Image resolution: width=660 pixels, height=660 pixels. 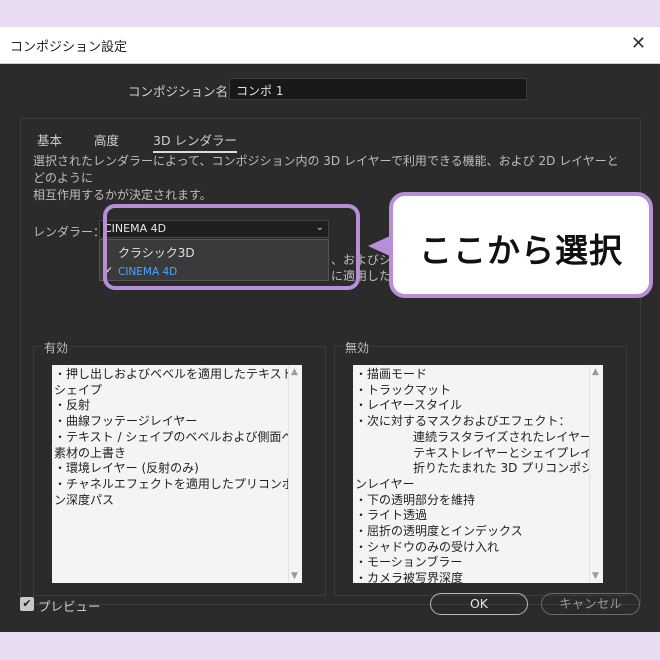 I want to click on list-item: ・屈折の透明度とインデックス, so click(x=439, y=531).